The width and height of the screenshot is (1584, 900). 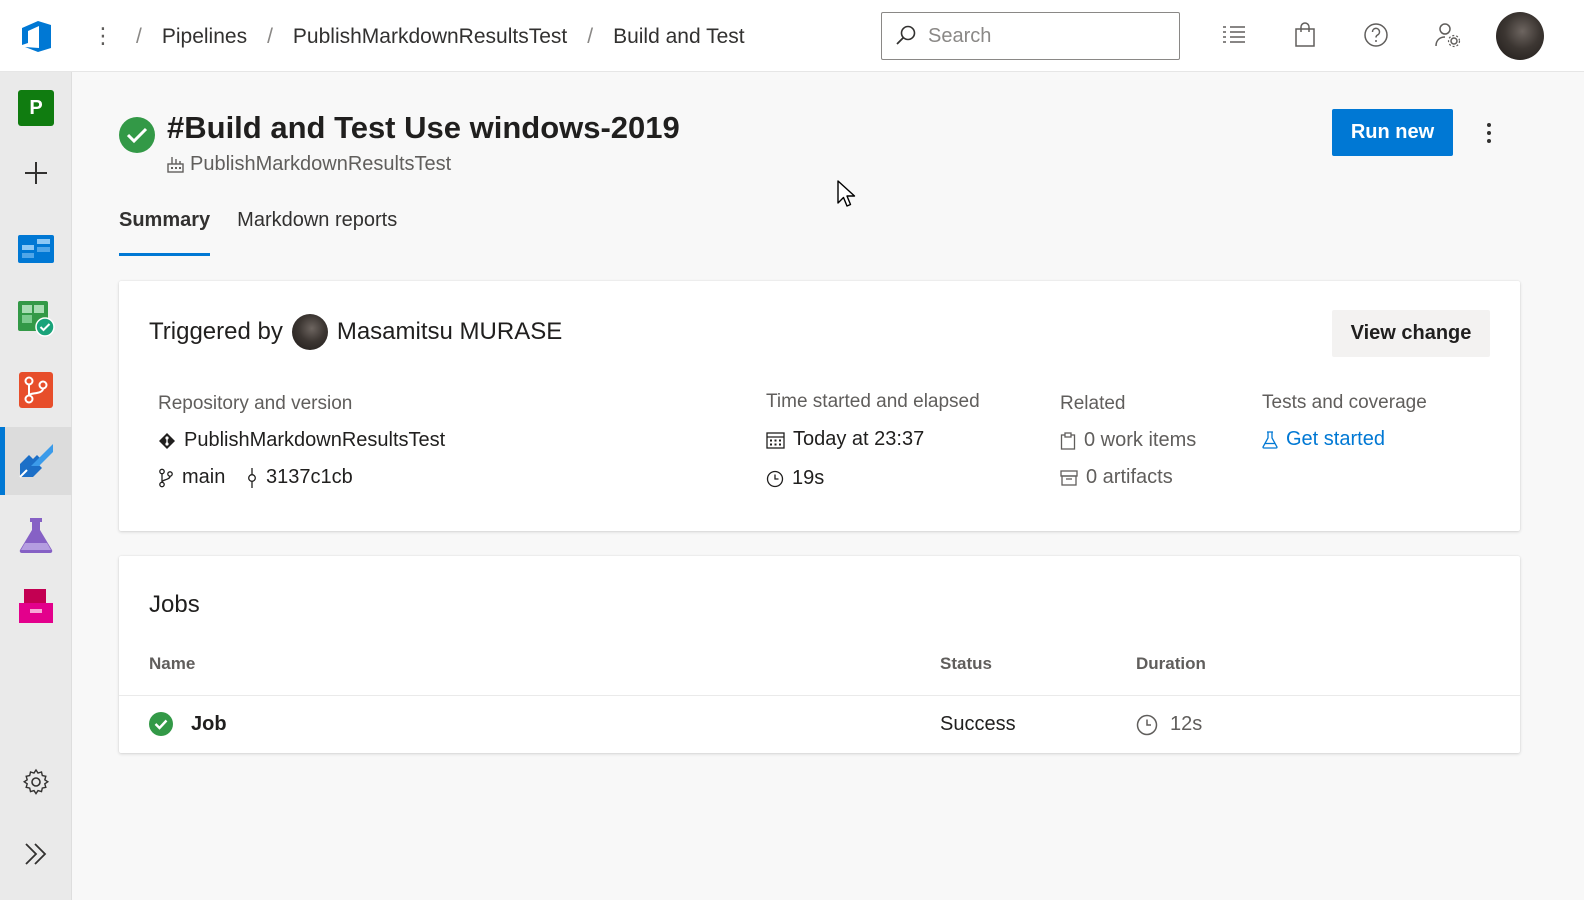 What do you see at coordinates (1171, 664) in the screenshot?
I see `column-header-duration: Duration` at bounding box center [1171, 664].